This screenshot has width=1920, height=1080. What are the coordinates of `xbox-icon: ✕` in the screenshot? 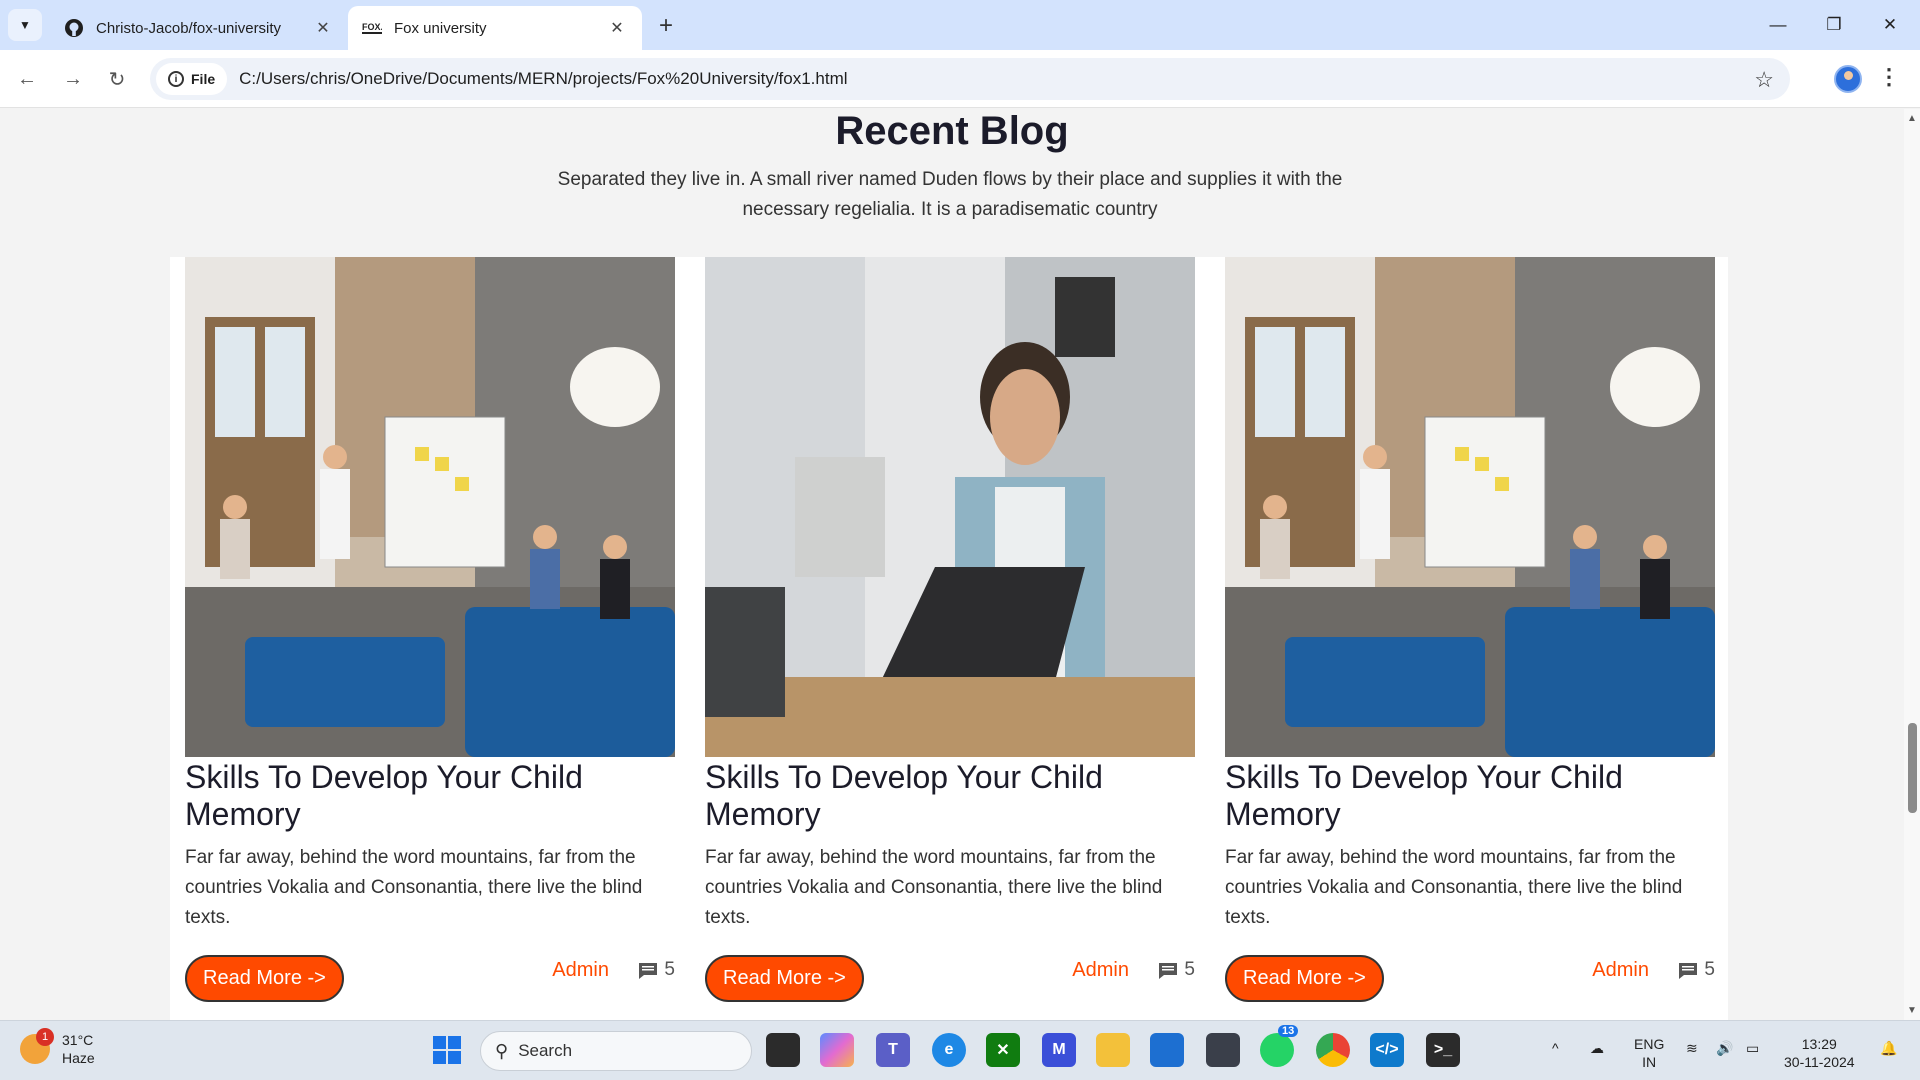 It's located at (1003, 1050).